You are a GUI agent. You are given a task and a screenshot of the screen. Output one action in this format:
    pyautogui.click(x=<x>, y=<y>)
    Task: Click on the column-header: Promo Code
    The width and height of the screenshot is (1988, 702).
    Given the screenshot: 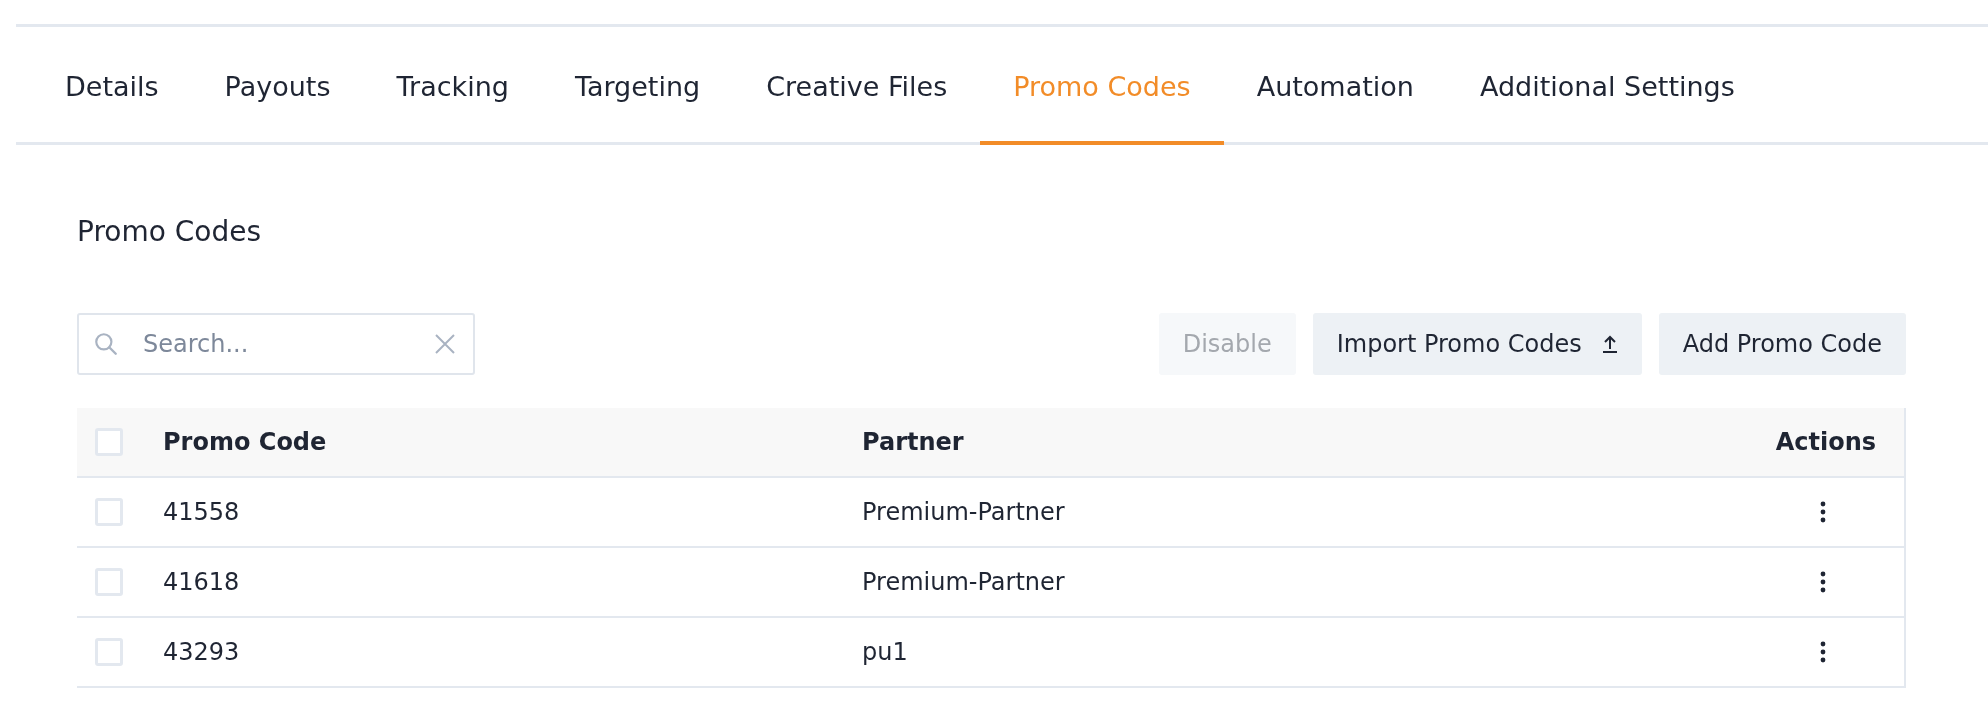 What is the action you would take?
    pyautogui.click(x=245, y=442)
    